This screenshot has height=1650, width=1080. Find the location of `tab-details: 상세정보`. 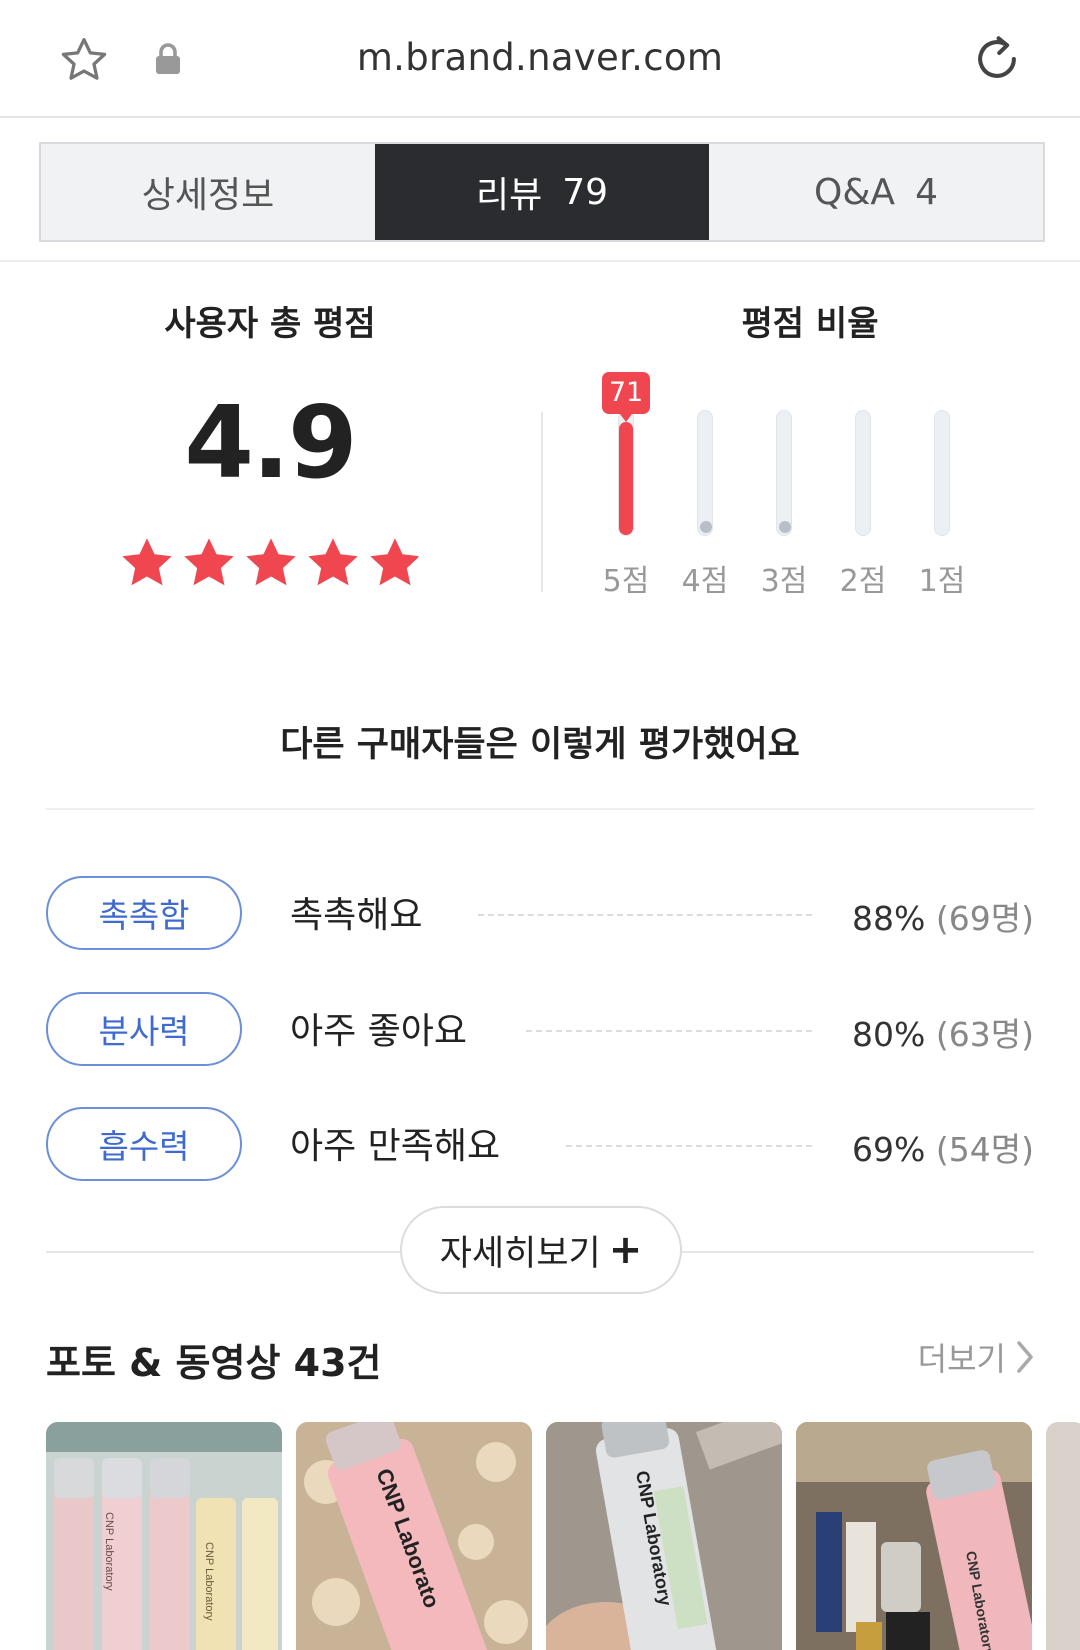

tab-details: 상세정보 is located at coordinates (208, 192).